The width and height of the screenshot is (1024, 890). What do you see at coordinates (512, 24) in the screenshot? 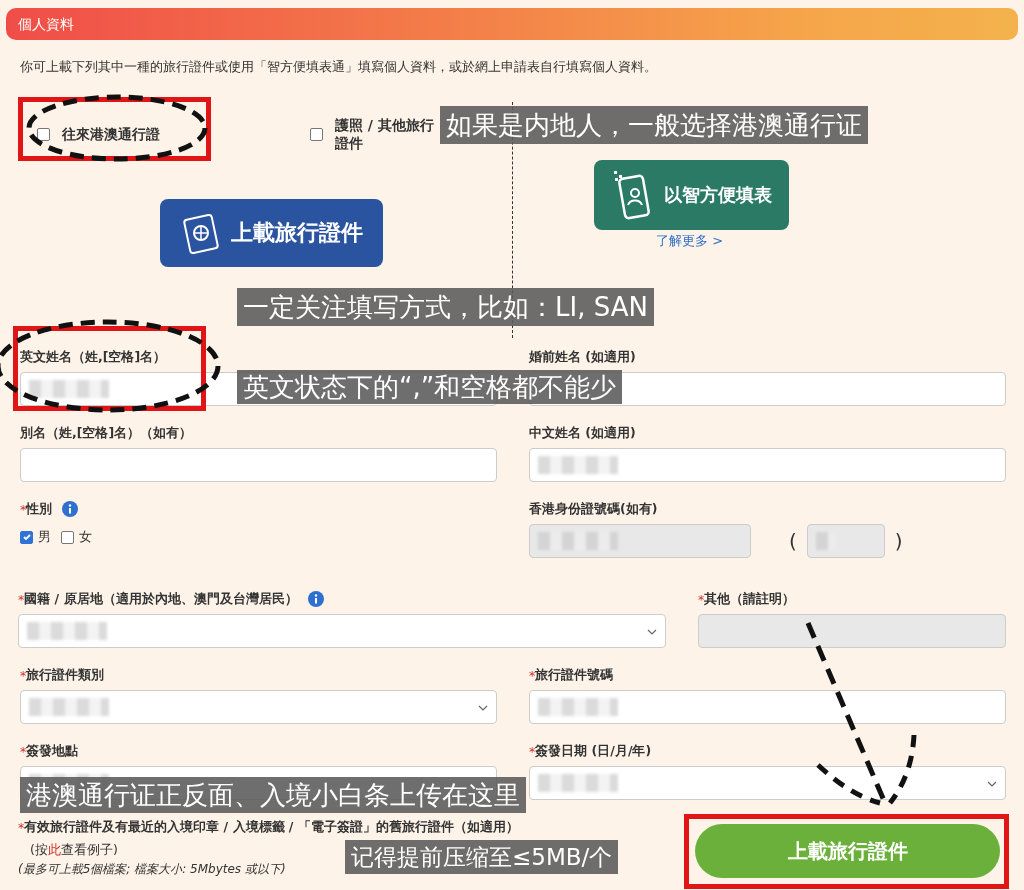
I see `section-header: 個人資料` at bounding box center [512, 24].